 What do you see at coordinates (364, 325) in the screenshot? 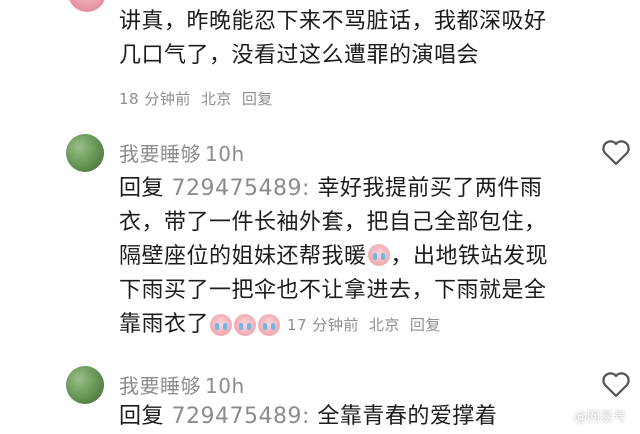
I see `reply-meta: 17 分钟前 北京 回复` at bounding box center [364, 325].